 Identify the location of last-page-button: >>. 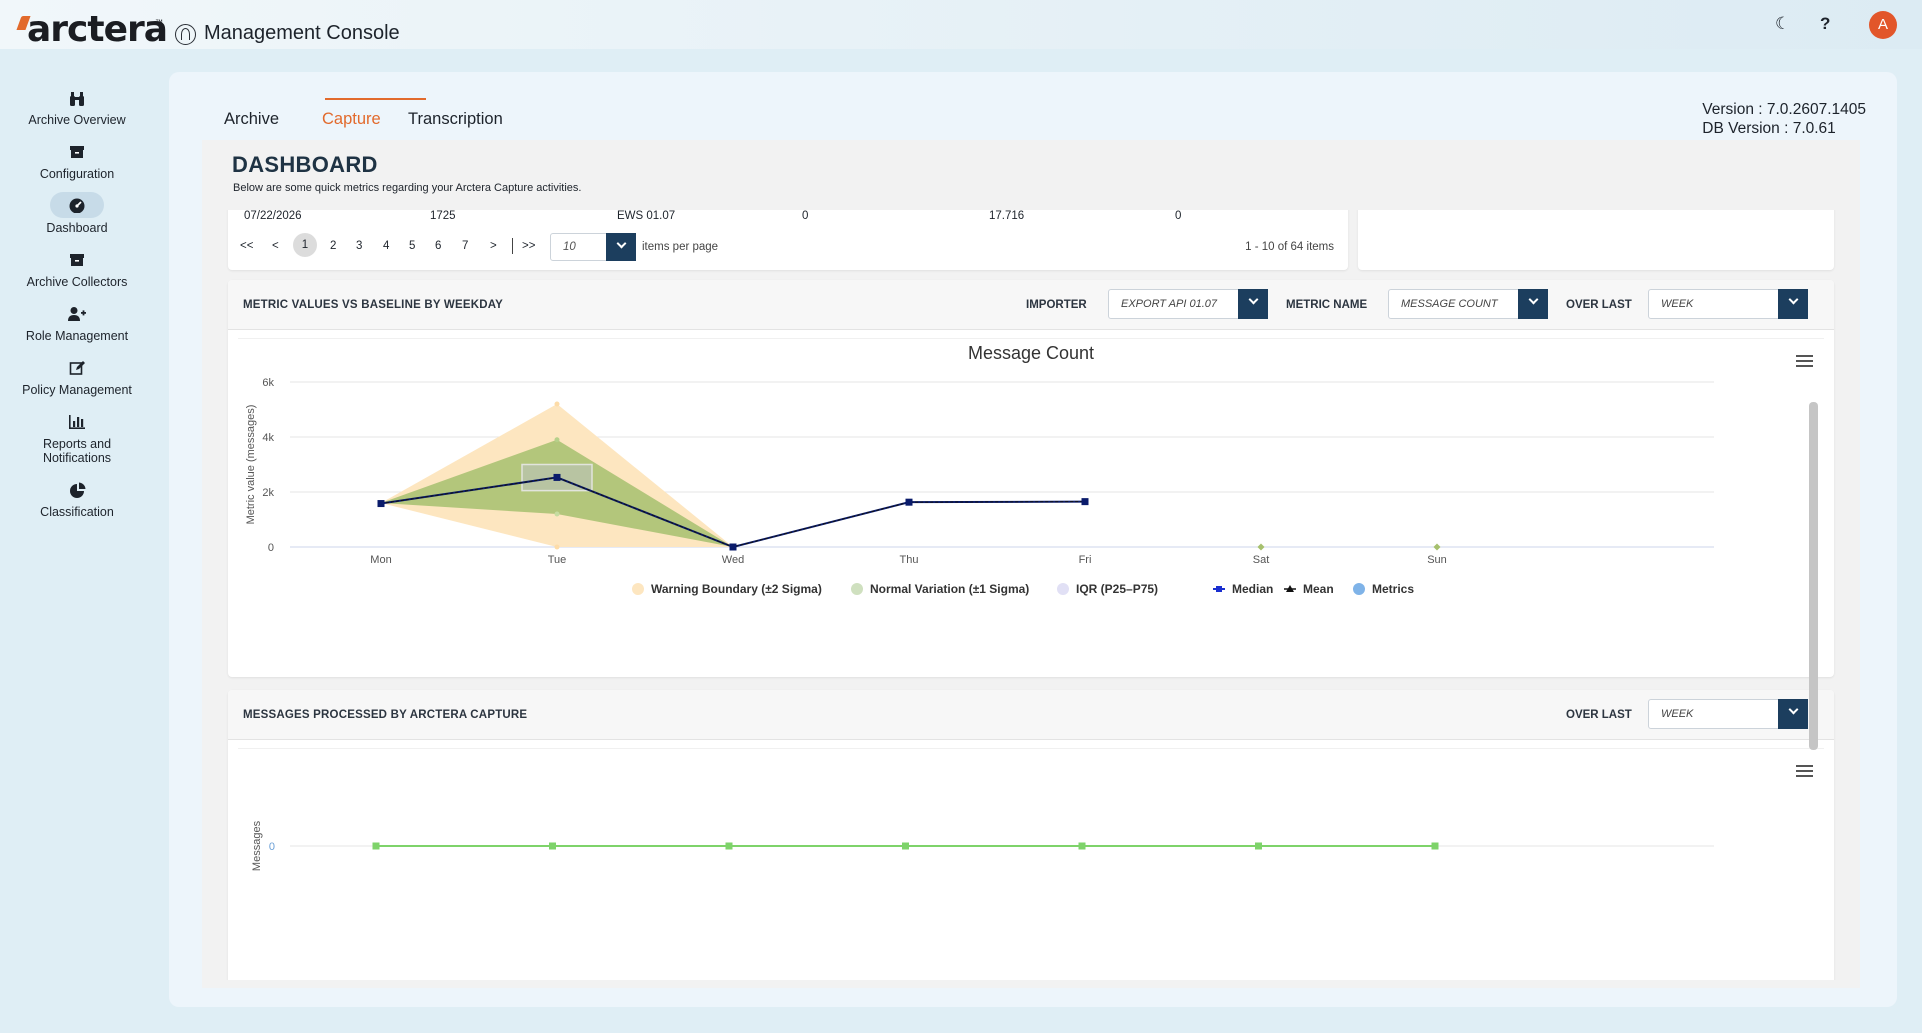
(528, 246).